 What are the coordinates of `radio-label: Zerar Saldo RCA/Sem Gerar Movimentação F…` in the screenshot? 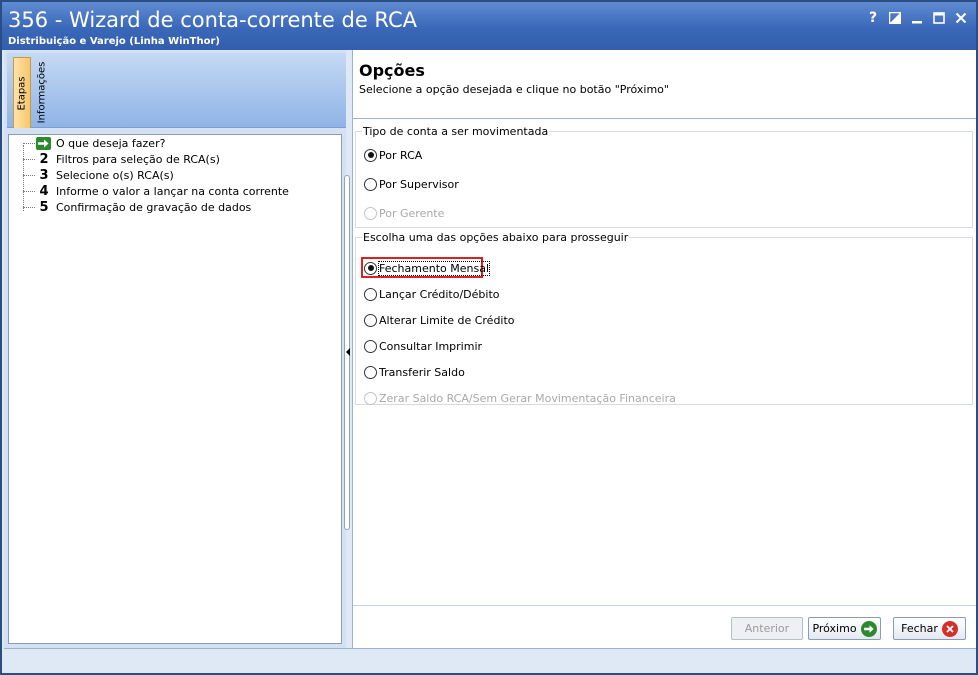 It's located at (527, 398).